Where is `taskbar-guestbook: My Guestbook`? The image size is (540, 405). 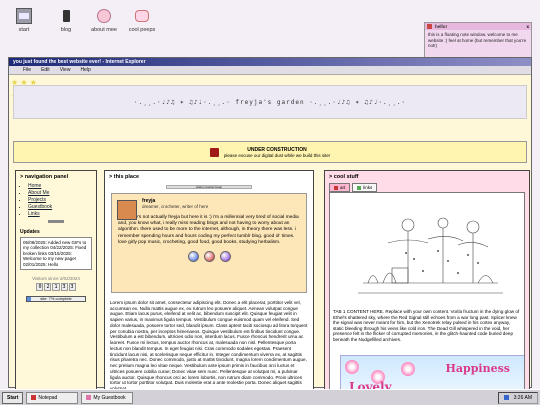 taskbar-guestbook: My Guestbook is located at coordinates (107, 397).